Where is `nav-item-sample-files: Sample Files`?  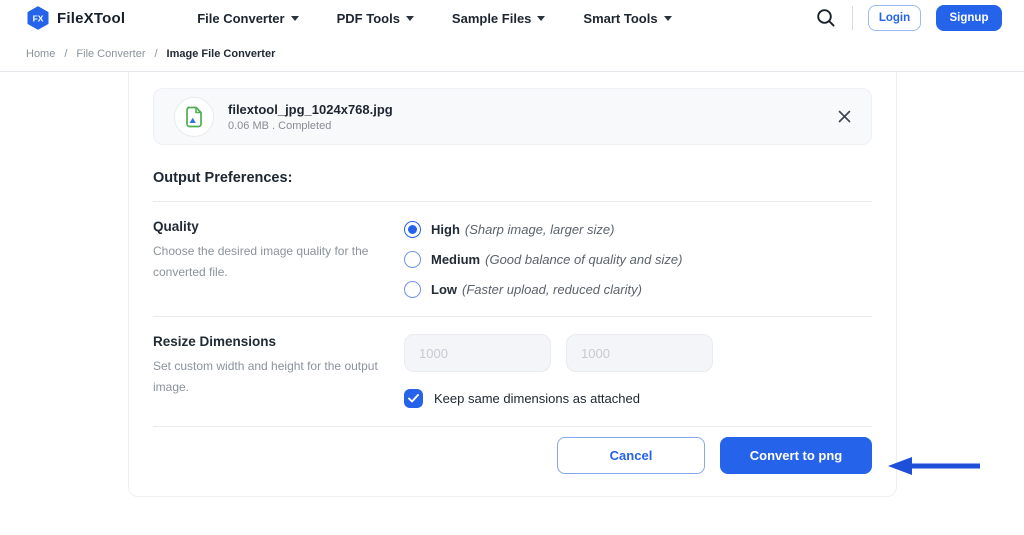
nav-item-sample-files: Sample Files is located at coordinates (498, 18).